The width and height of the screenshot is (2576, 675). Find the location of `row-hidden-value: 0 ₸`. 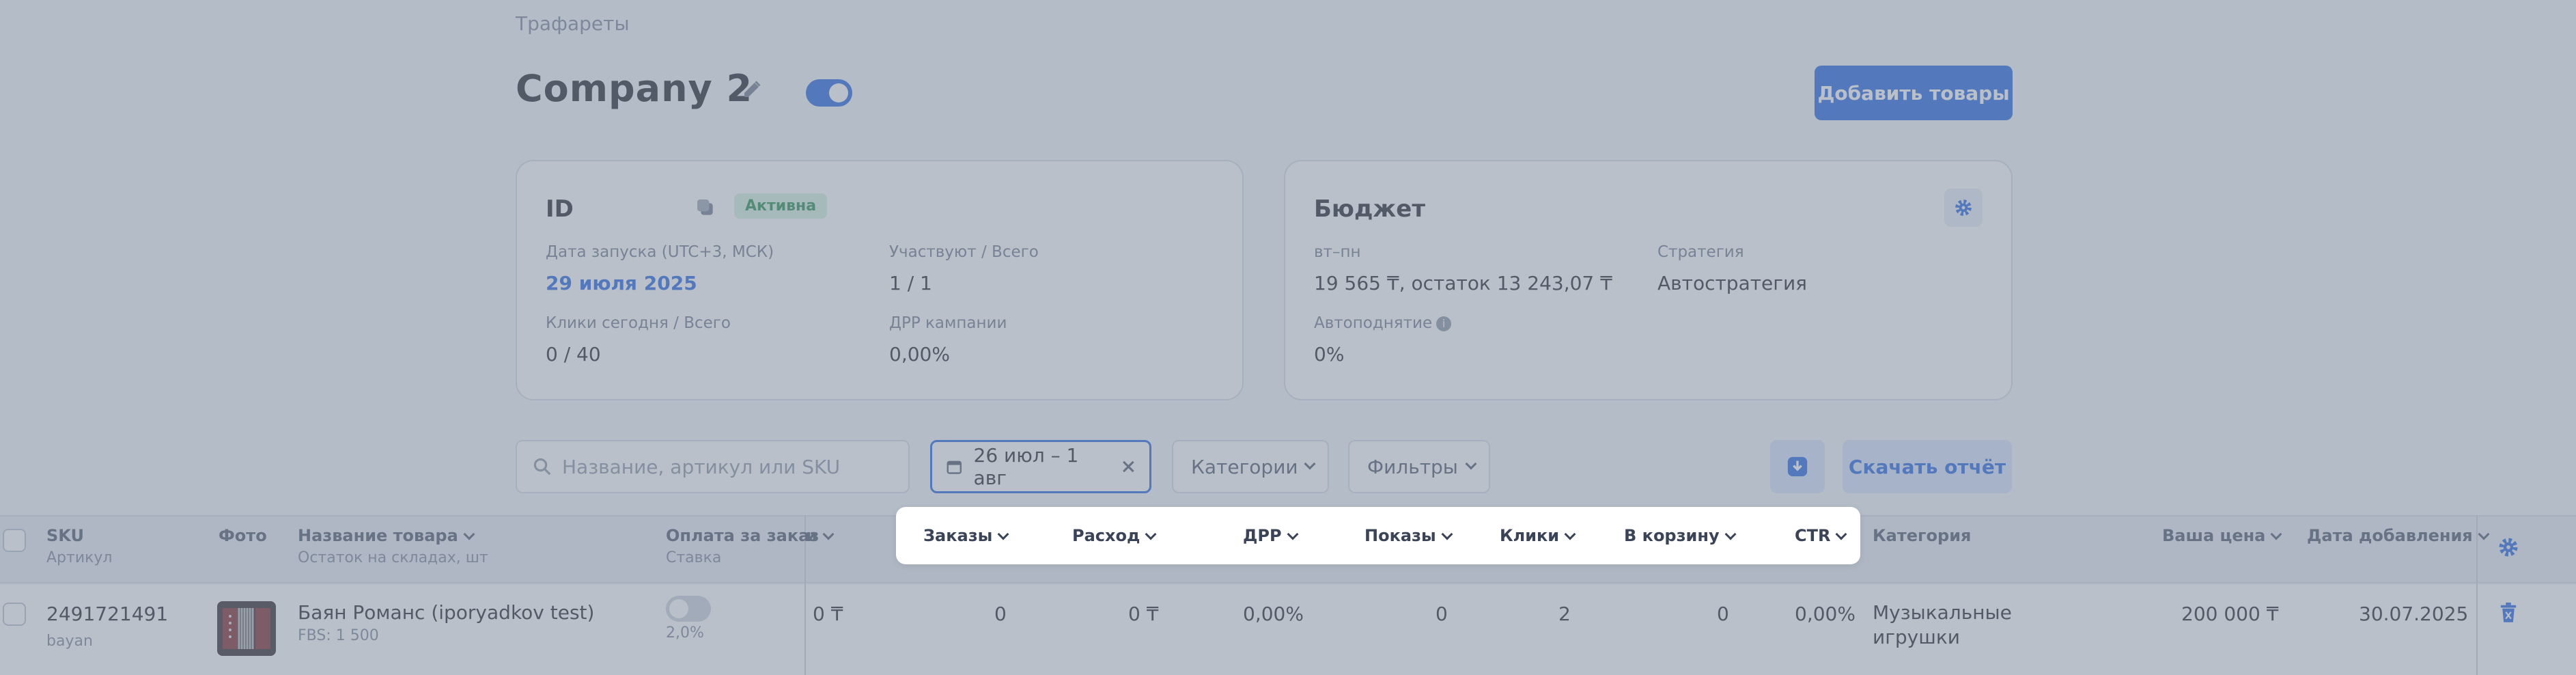

row-hidden-value: 0 ₸ is located at coordinates (828, 614).